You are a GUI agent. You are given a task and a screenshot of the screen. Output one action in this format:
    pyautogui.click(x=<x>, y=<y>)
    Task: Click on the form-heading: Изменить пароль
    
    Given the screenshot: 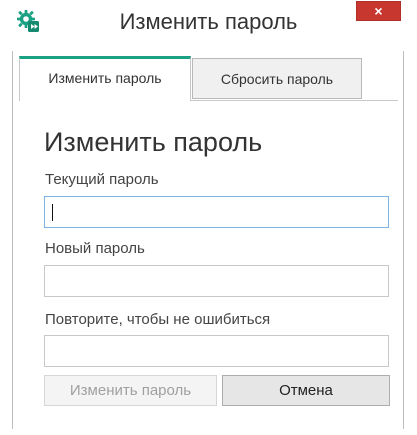 What is the action you would take?
    pyautogui.click(x=153, y=142)
    